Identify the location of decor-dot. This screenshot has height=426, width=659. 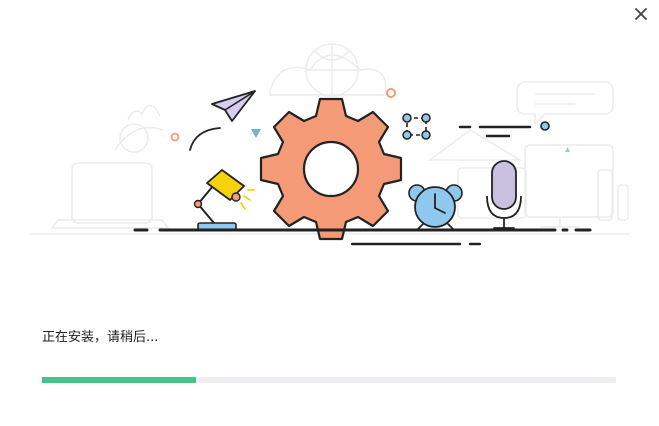
(545, 126).